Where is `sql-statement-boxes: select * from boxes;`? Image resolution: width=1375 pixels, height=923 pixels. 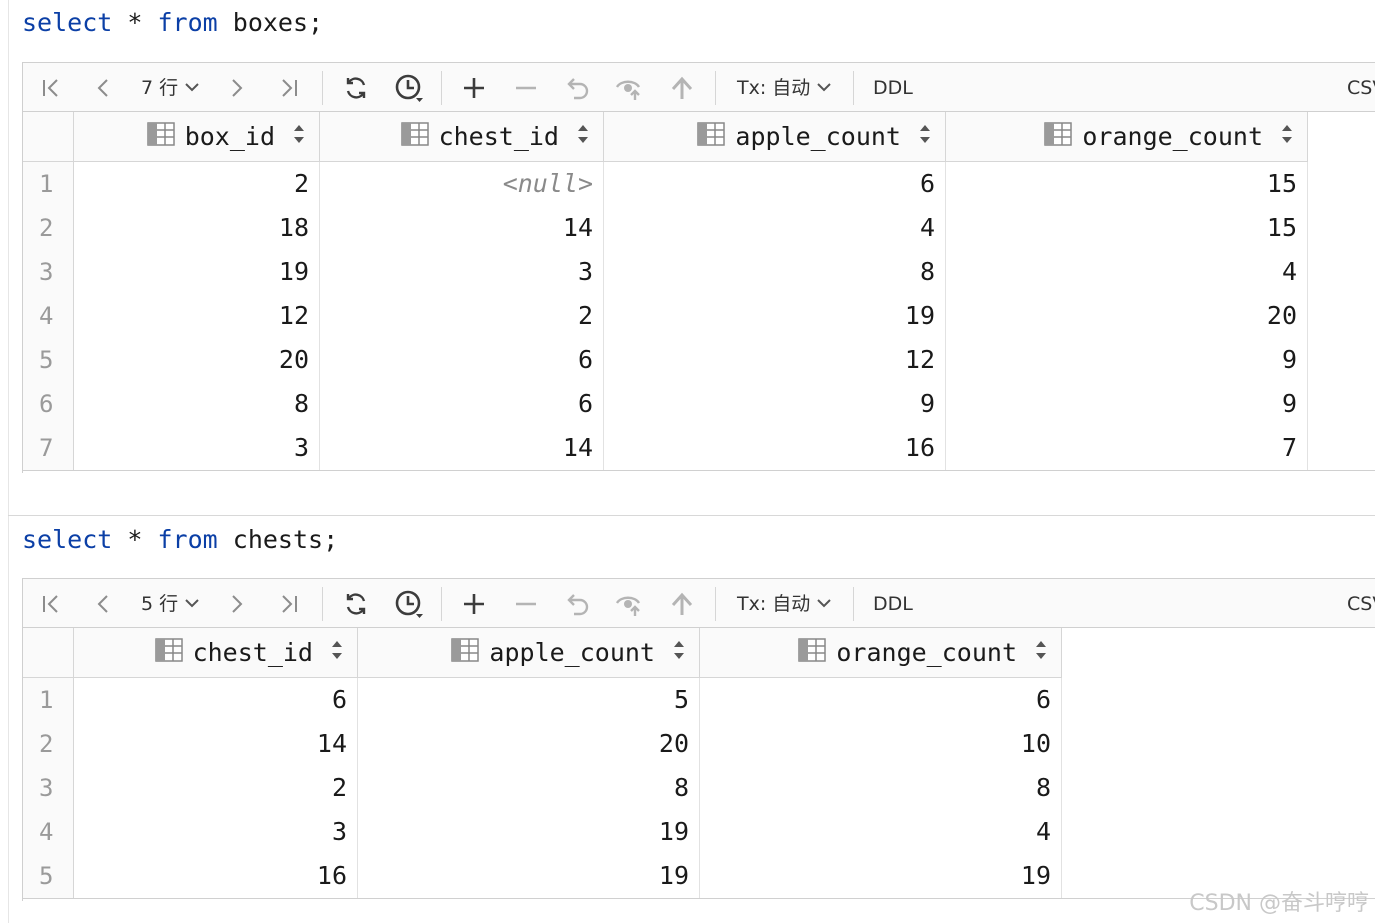 sql-statement-boxes: select * from boxes; is located at coordinates (172, 23).